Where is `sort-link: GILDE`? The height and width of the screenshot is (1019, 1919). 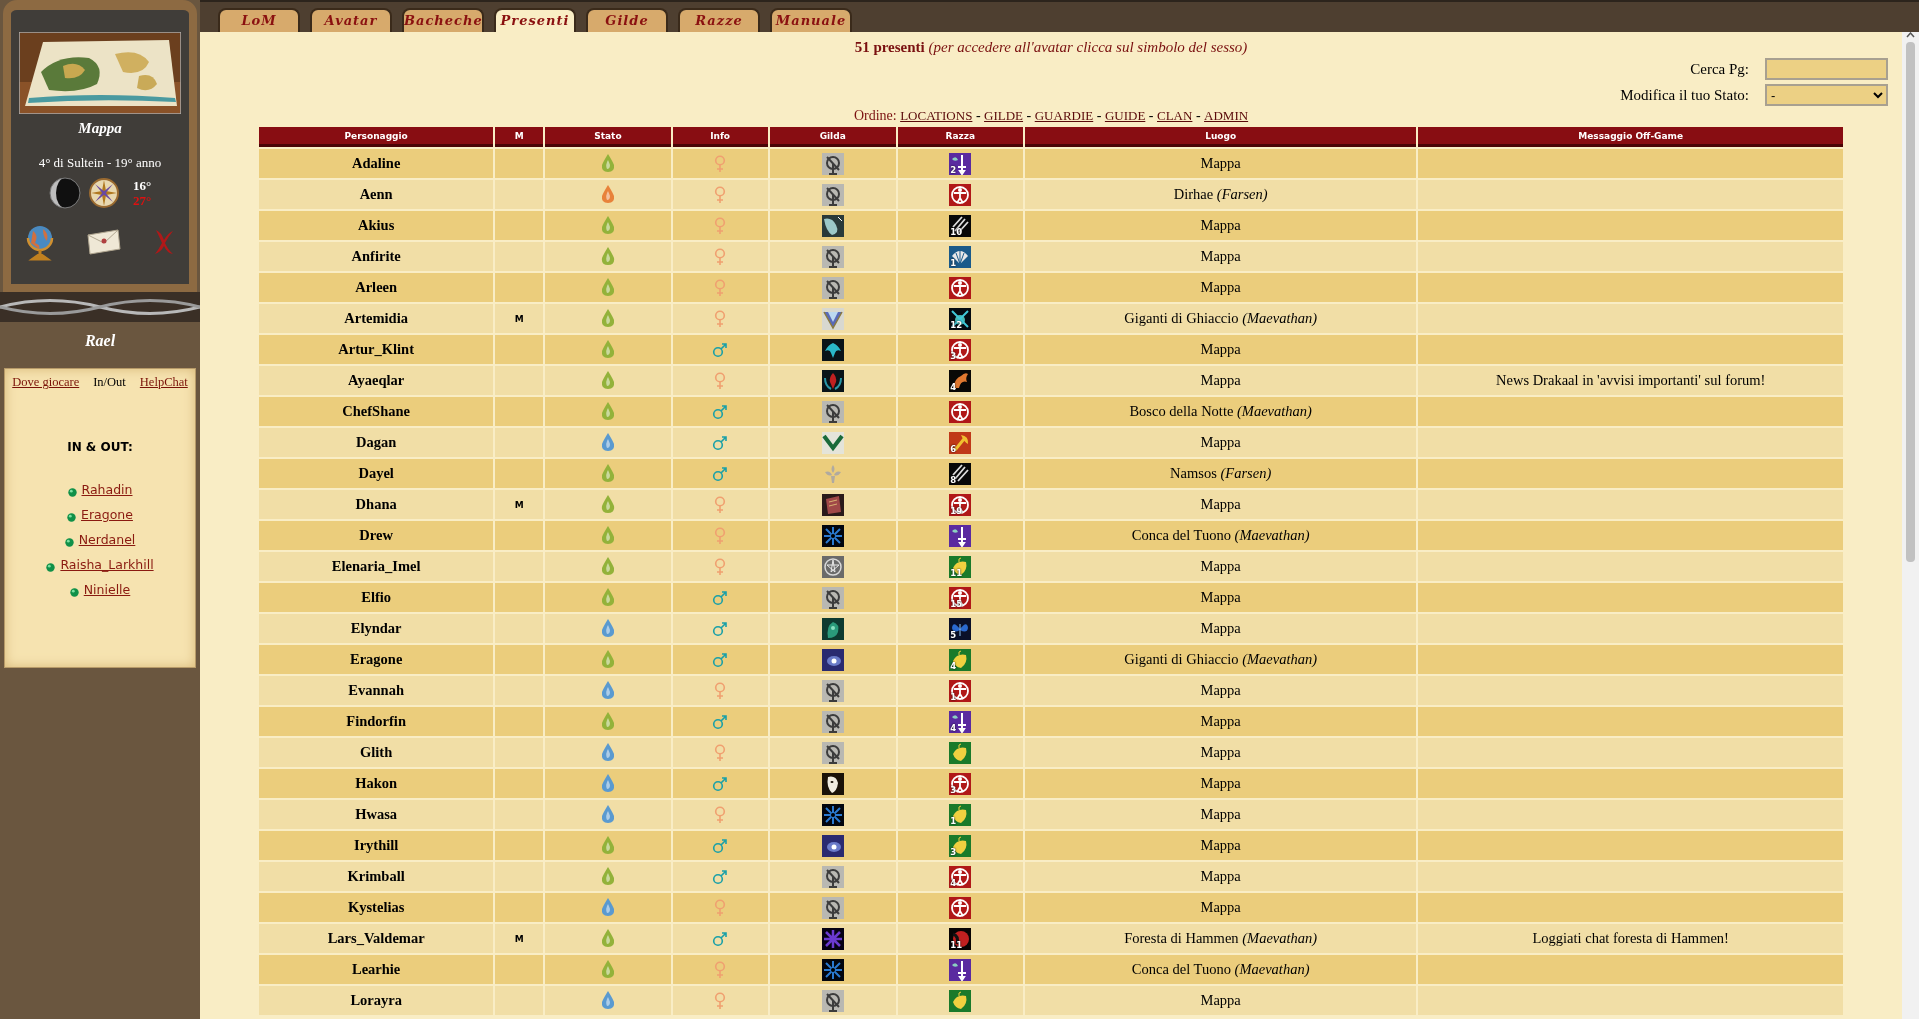
sort-link: GILDE is located at coordinates (1004, 115).